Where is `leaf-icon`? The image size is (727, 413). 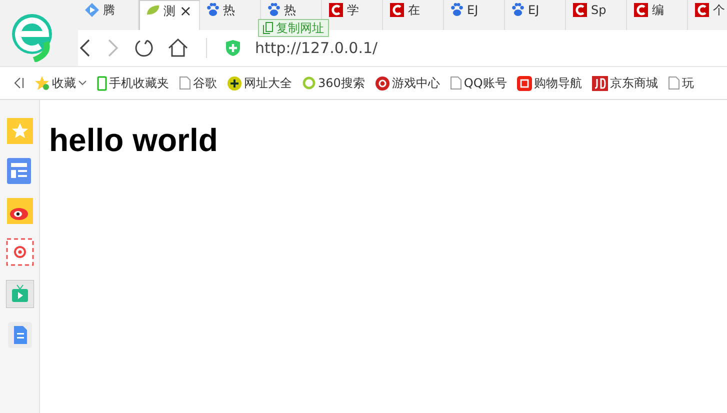
leaf-icon is located at coordinates (153, 10).